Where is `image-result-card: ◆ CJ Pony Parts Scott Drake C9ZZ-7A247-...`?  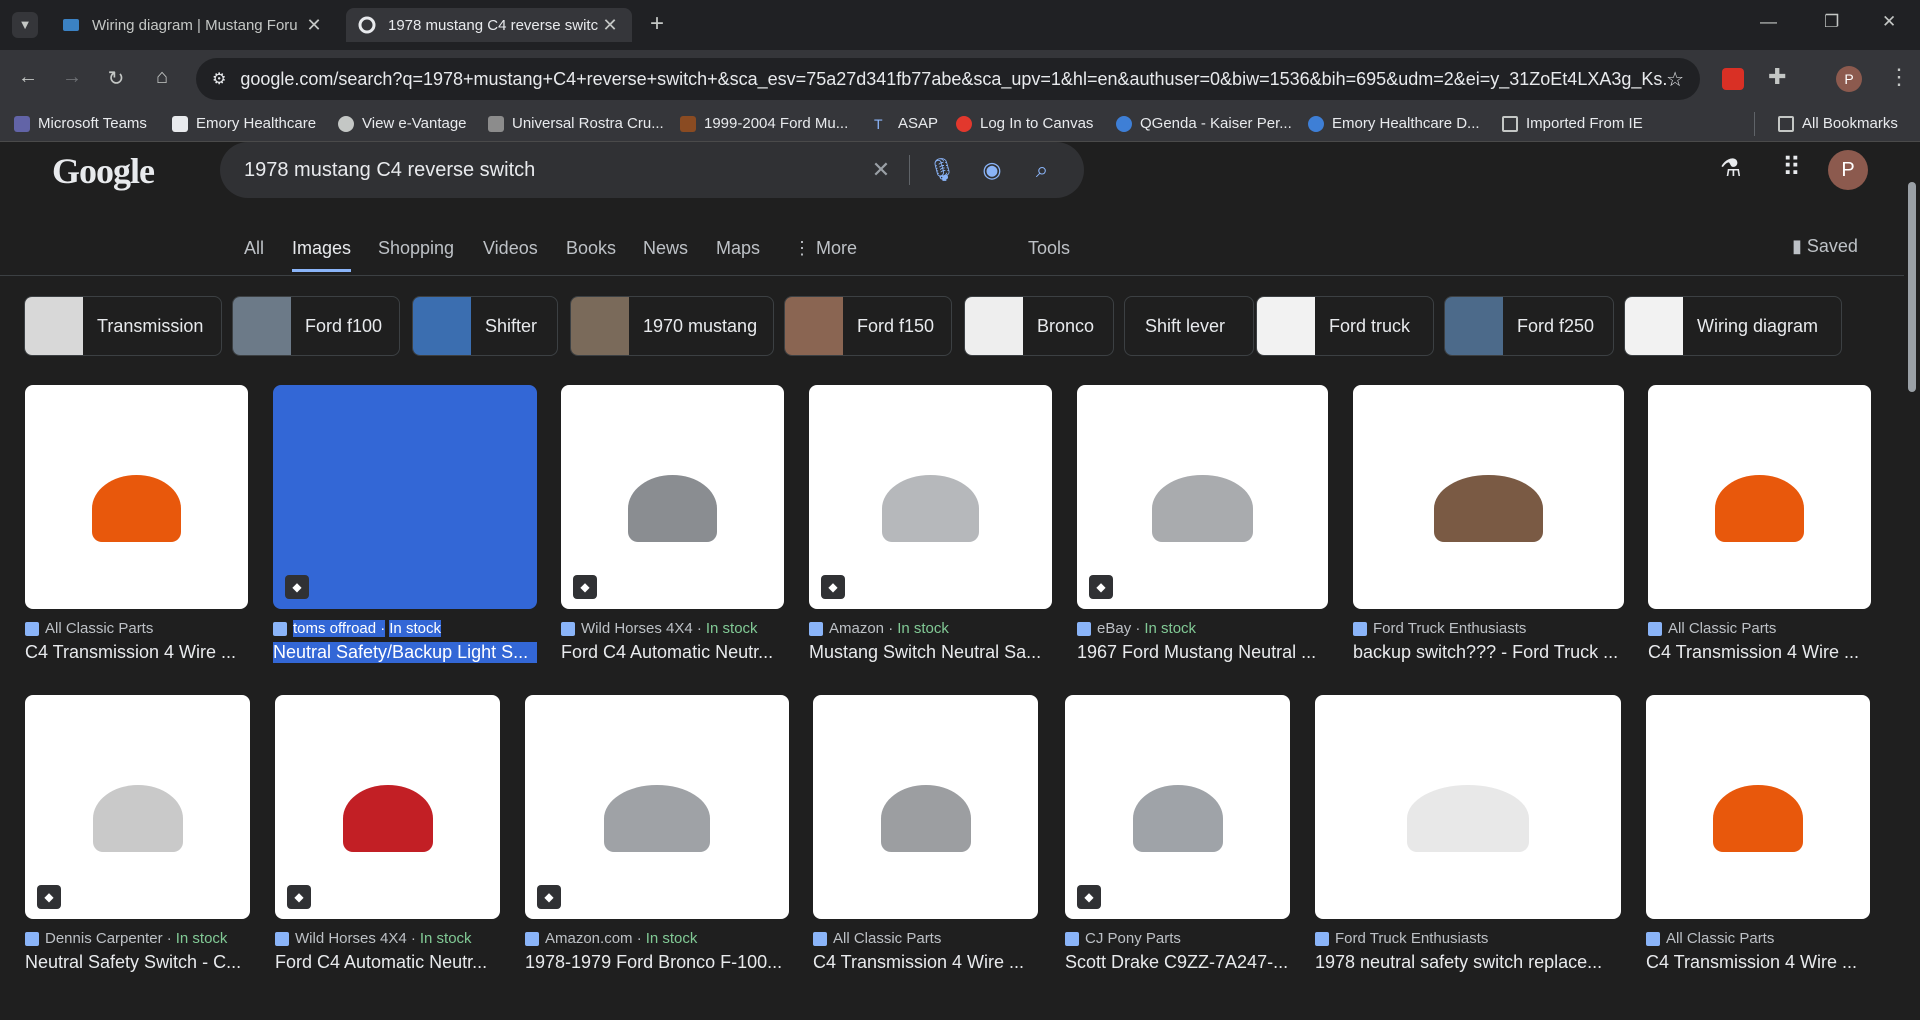
image-result-card: ◆ CJ Pony Parts Scott Drake C9ZZ-7A247-... is located at coordinates (1177, 834).